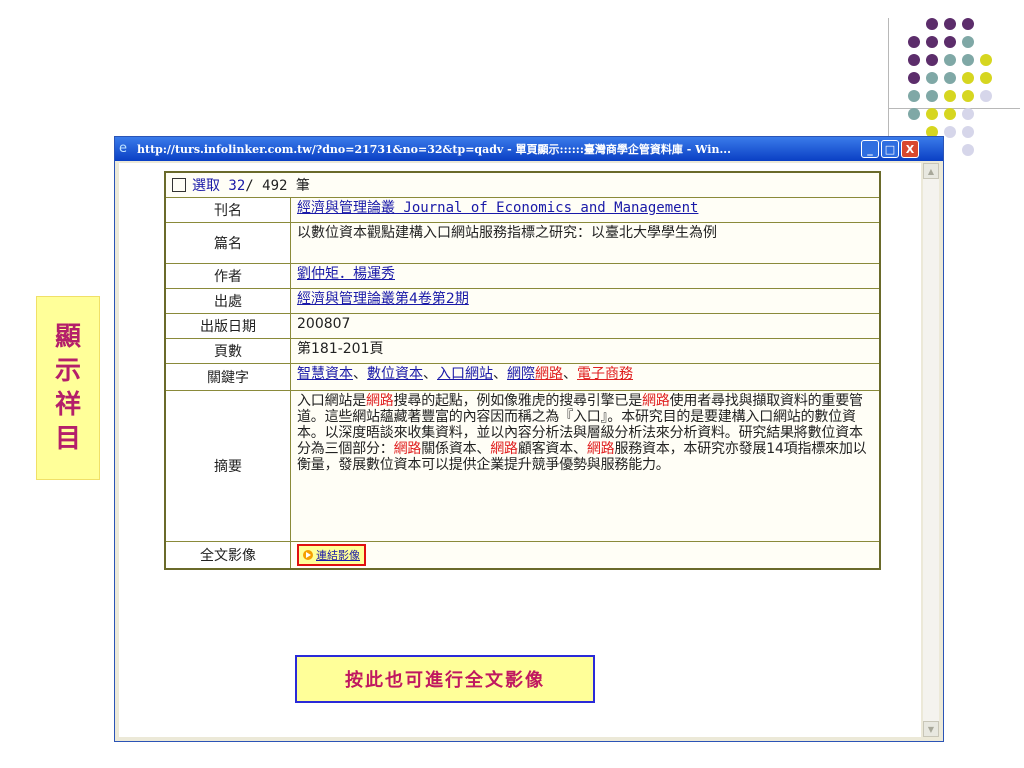 Image resolution: width=1024 pixels, height=768 pixels. What do you see at coordinates (68, 388) in the screenshot?
I see `side-label: 顯 示 祥 目` at bounding box center [68, 388].